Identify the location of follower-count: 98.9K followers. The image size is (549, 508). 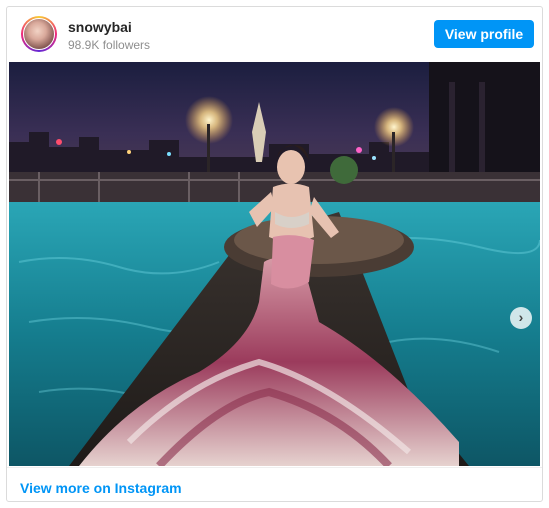
(109, 45).